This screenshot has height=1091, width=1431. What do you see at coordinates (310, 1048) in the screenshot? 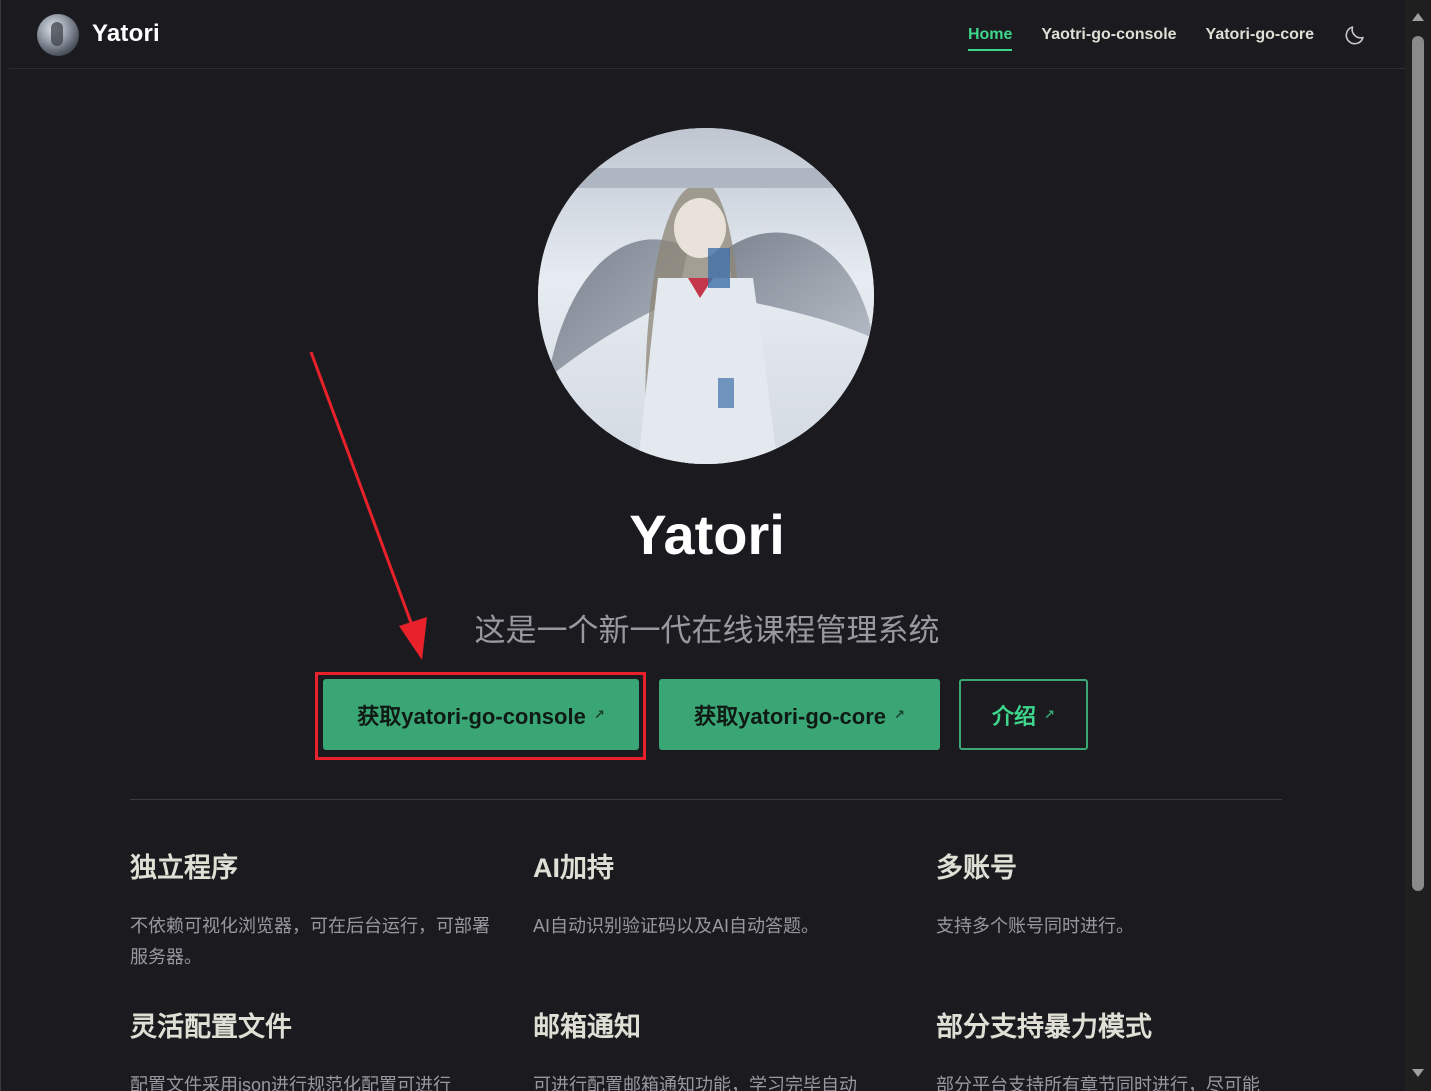
I see `feature-card: 灵活配置文件 配置文件采用json进行规范化配置可进行` at bounding box center [310, 1048].